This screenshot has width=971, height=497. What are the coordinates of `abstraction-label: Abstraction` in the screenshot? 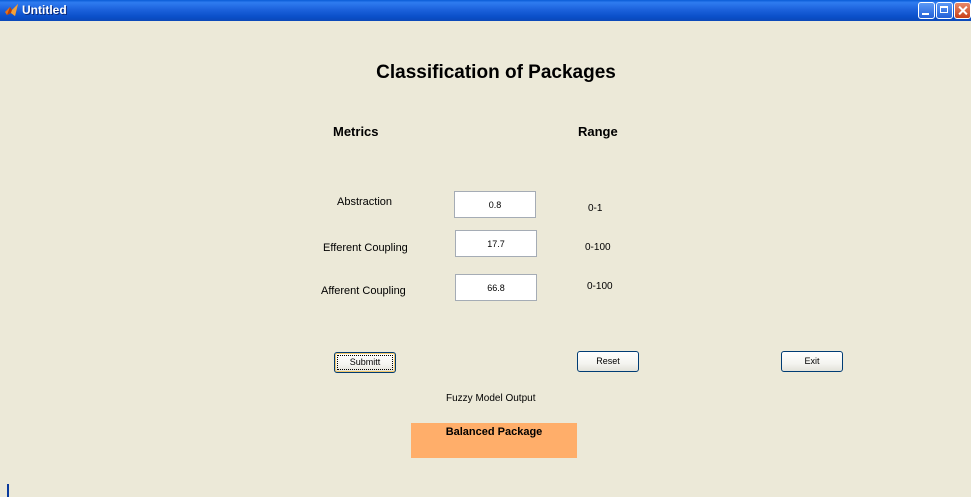 It's located at (365, 202).